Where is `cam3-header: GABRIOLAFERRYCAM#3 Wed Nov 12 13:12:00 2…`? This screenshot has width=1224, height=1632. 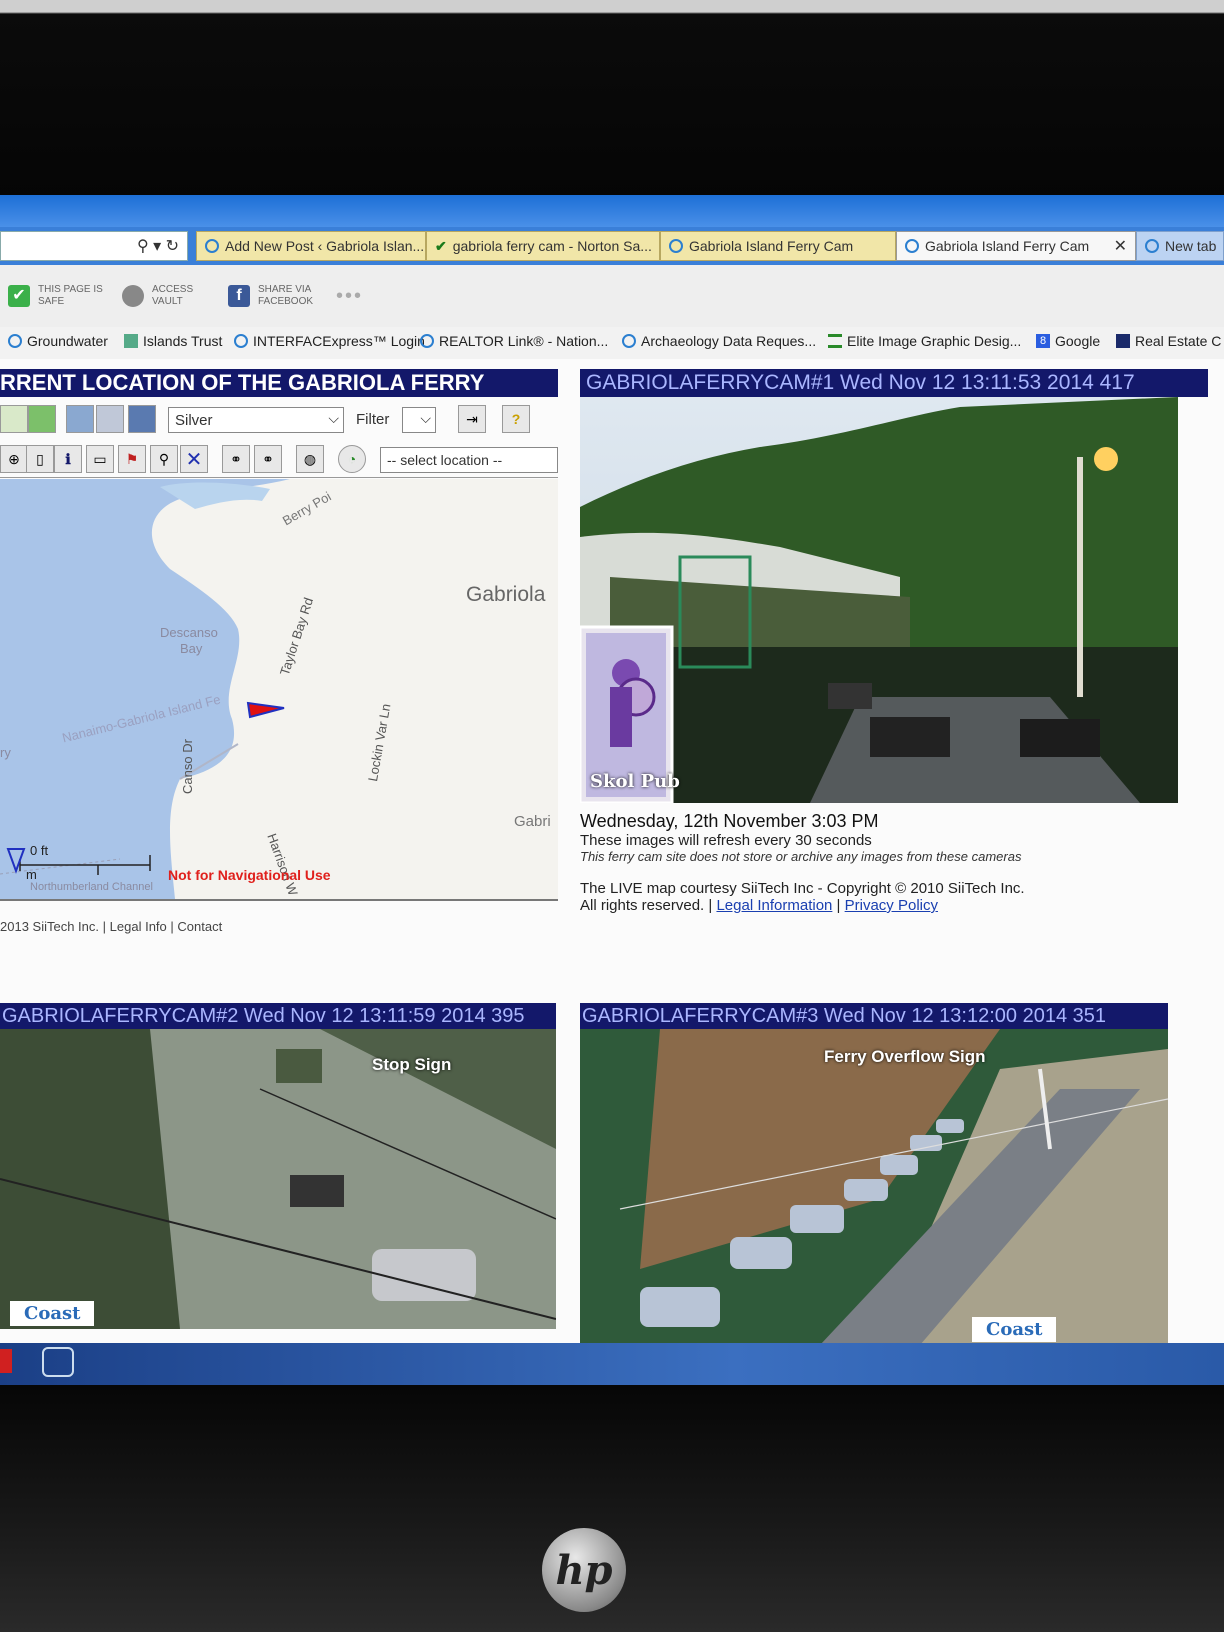
cam3-header: GABRIOLAFERRYCAM#3 Wed Nov 12 13:12:00 2… is located at coordinates (874, 1016).